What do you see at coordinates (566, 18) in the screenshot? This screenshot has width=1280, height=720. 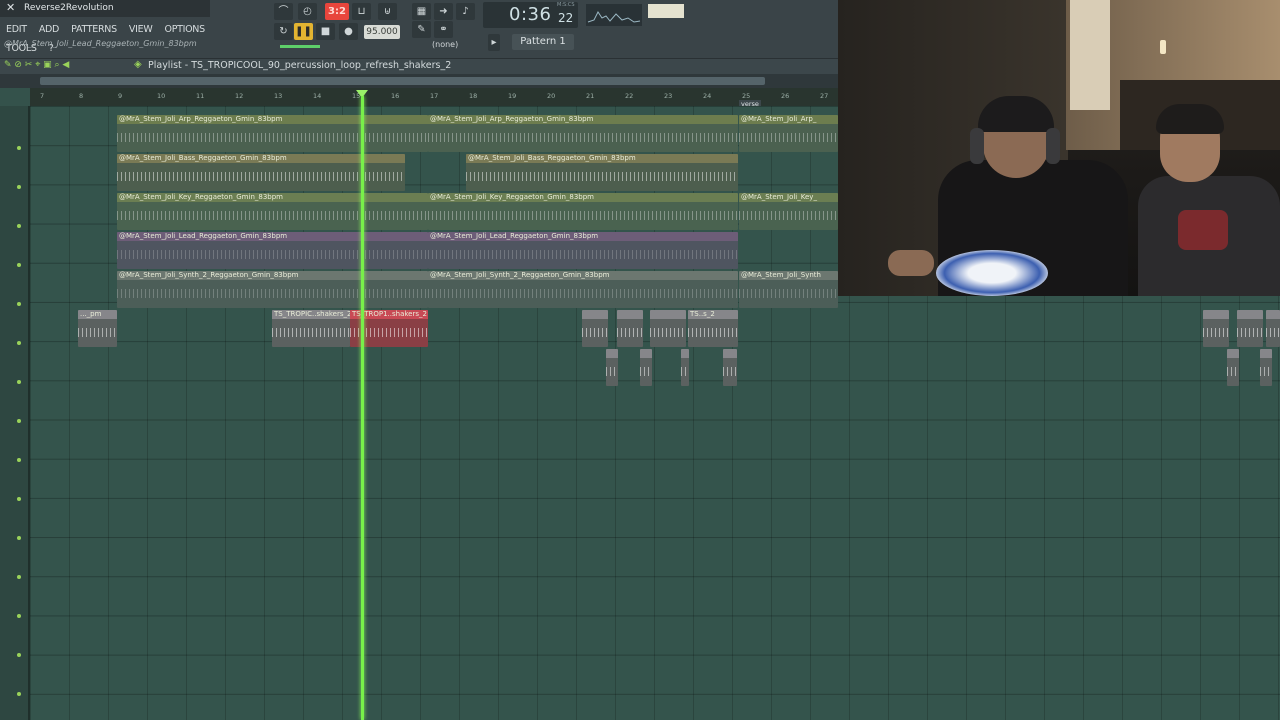 I see `time-fraction: 22` at bounding box center [566, 18].